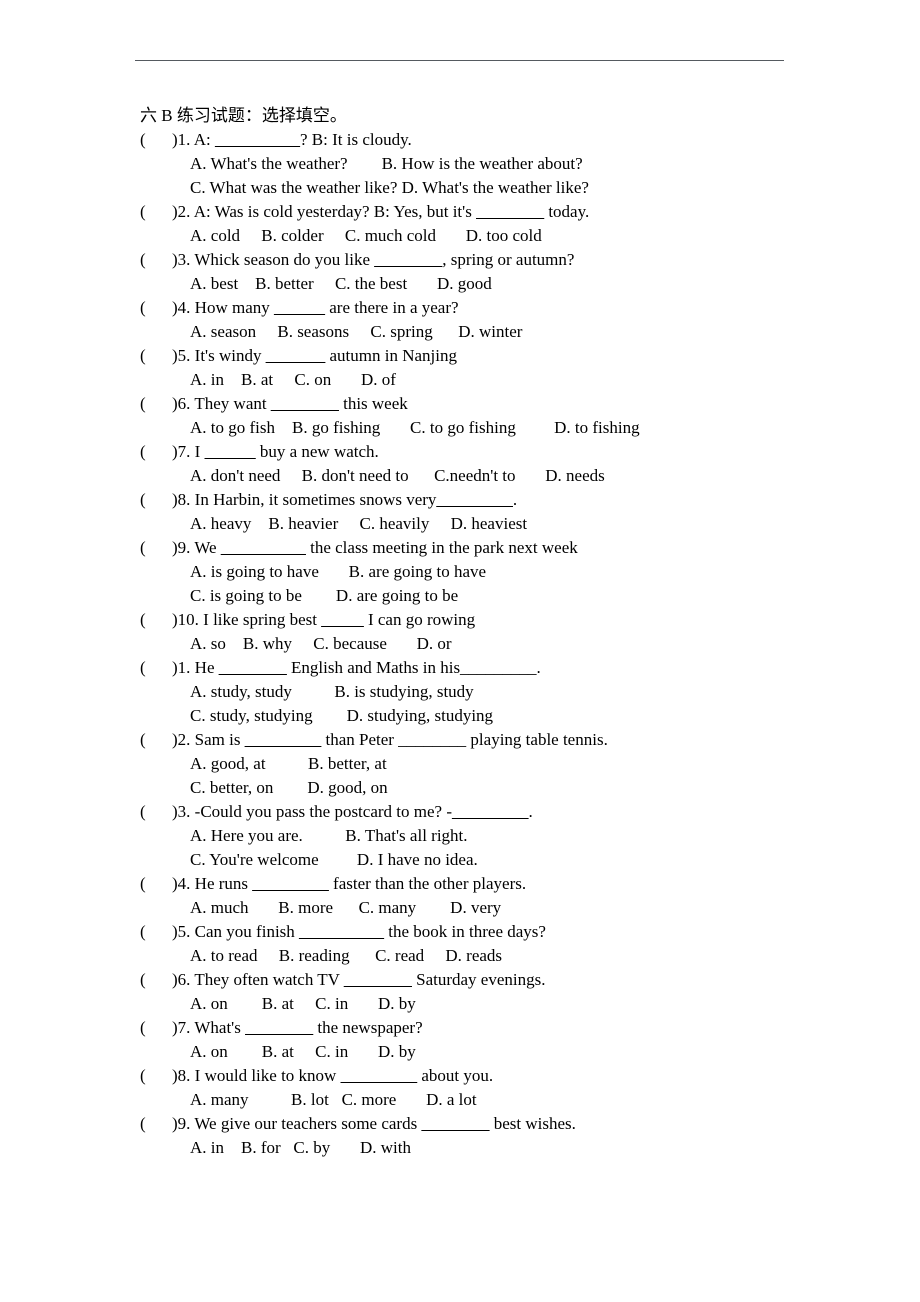 The width and height of the screenshot is (920, 1302). What do you see at coordinates (392, 307) in the screenshot?
I see `stem-text-after-blank: are there in a year?` at bounding box center [392, 307].